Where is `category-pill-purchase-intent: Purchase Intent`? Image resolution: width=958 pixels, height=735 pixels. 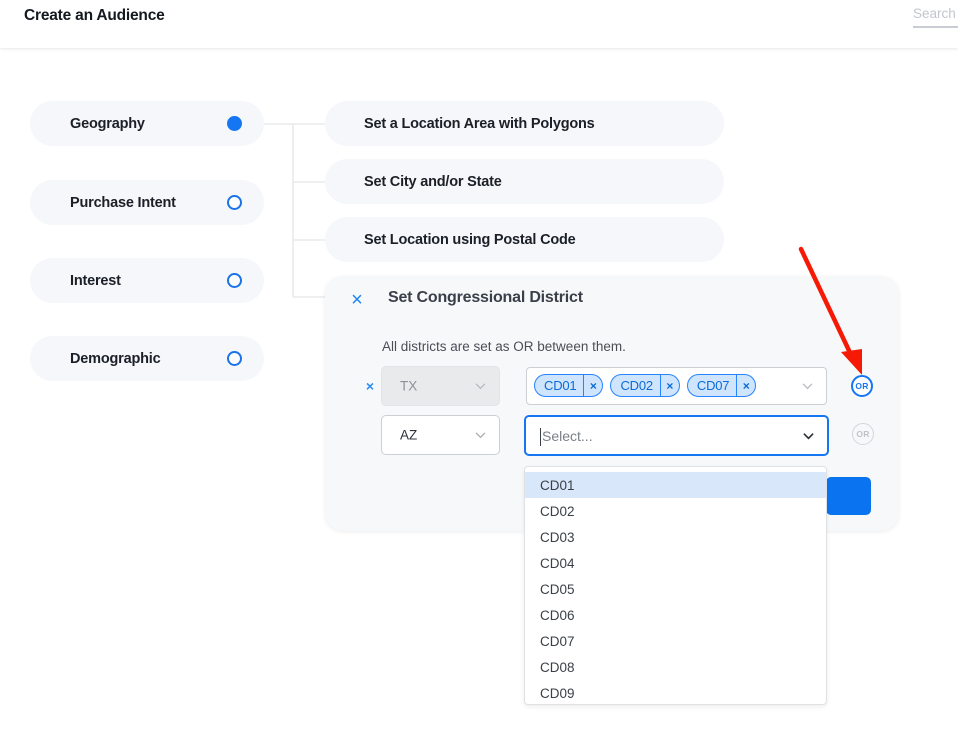
category-pill-purchase-intent: Purchase Intent is located at coordinates (147, 202).